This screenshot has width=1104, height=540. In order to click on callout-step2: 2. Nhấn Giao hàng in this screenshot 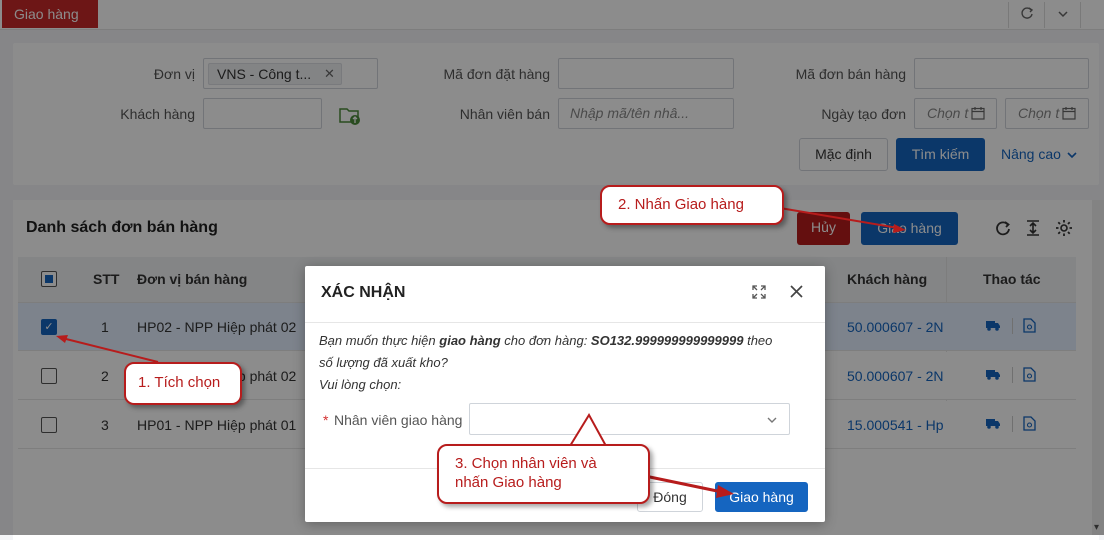, I will do `click(692, 205)`.